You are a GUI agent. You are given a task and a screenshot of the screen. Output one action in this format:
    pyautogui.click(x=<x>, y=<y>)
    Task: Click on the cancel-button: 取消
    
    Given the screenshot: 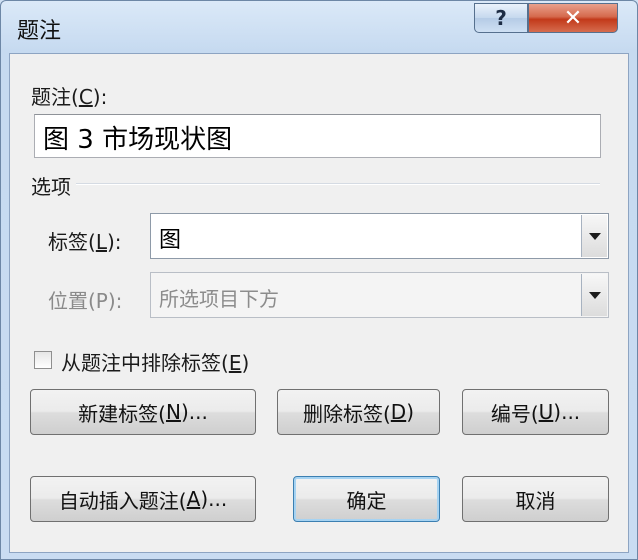 What is the action you would take?
    pyautogui.click(x=535, y=499)
    